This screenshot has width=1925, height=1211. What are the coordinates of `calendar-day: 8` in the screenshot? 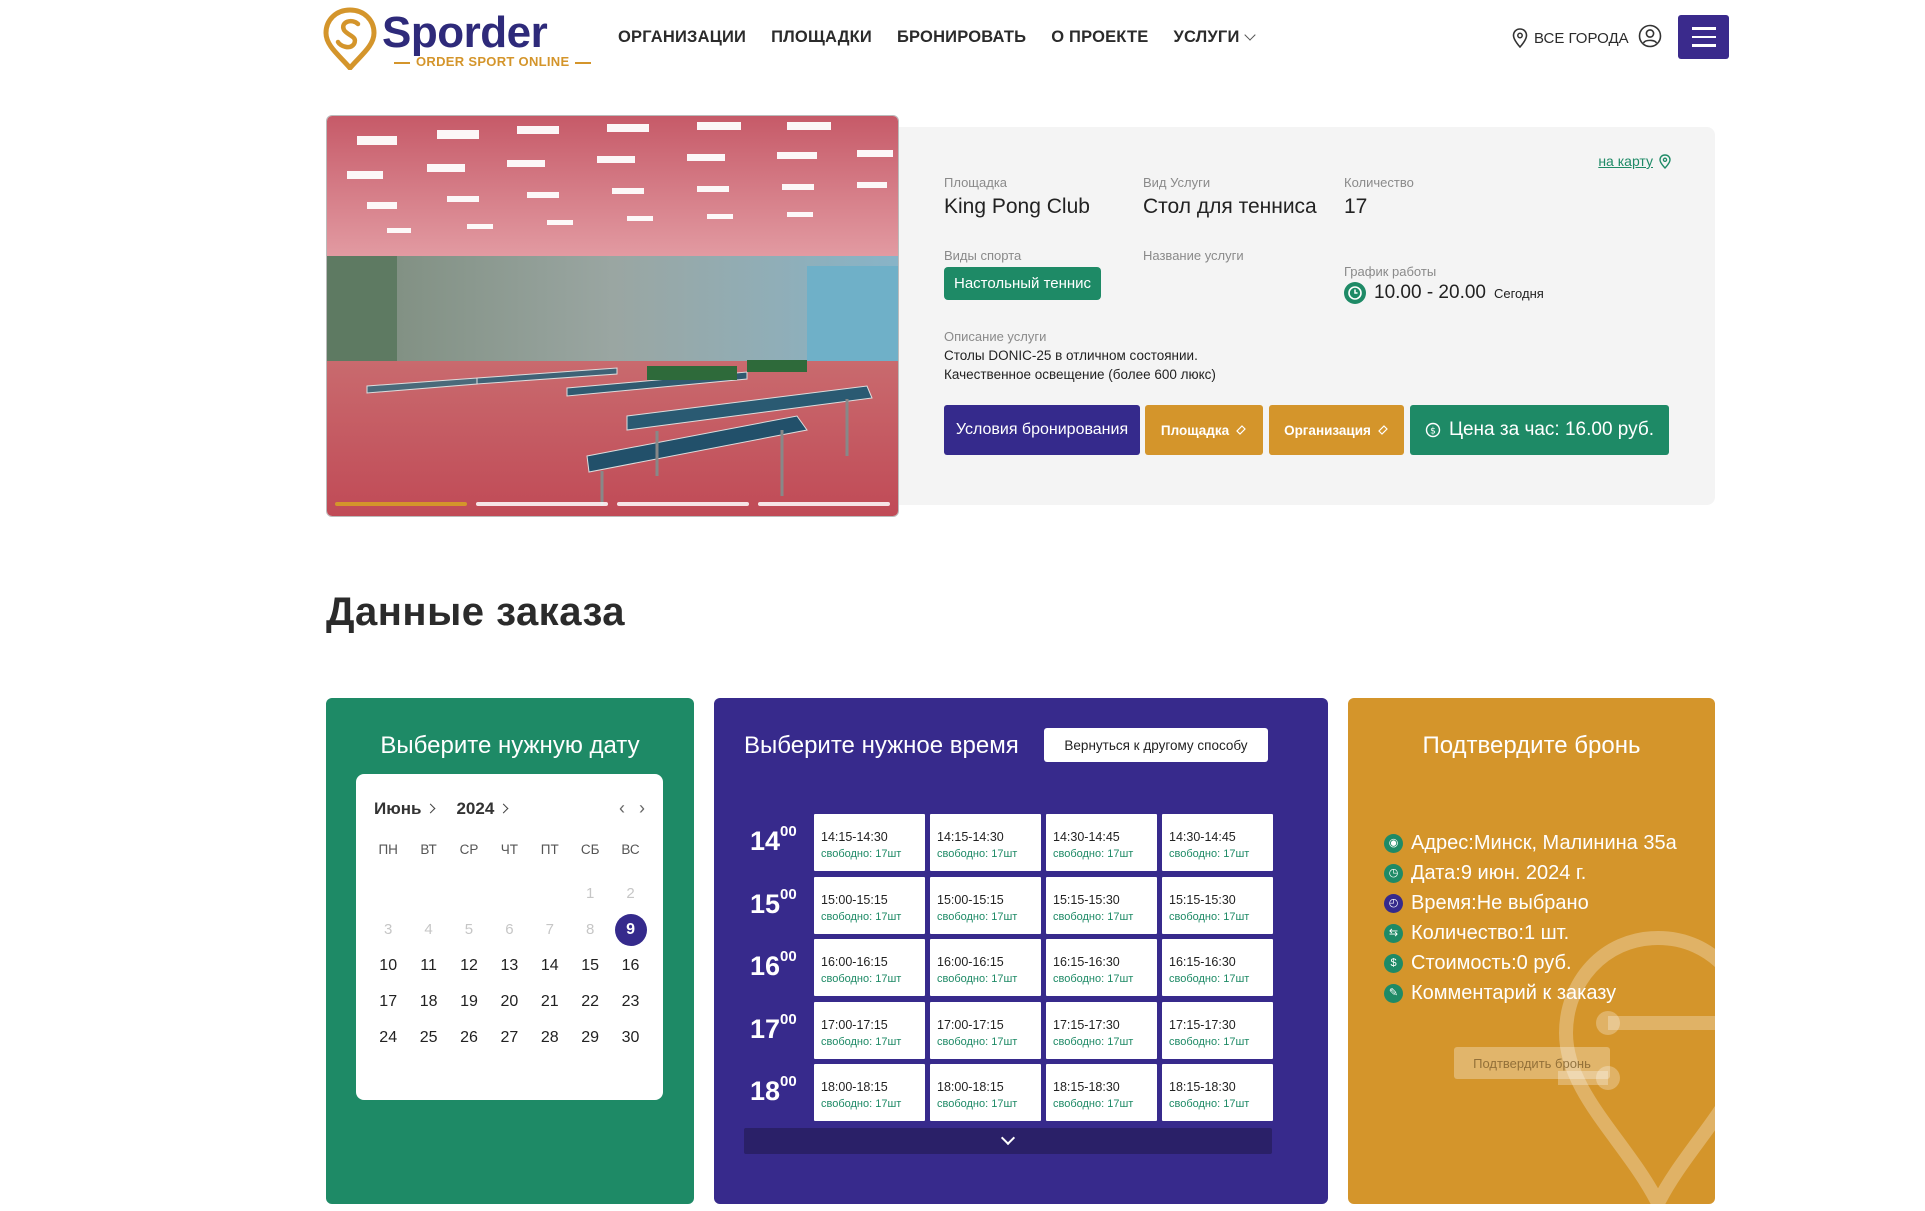 It's located at (590, 929).